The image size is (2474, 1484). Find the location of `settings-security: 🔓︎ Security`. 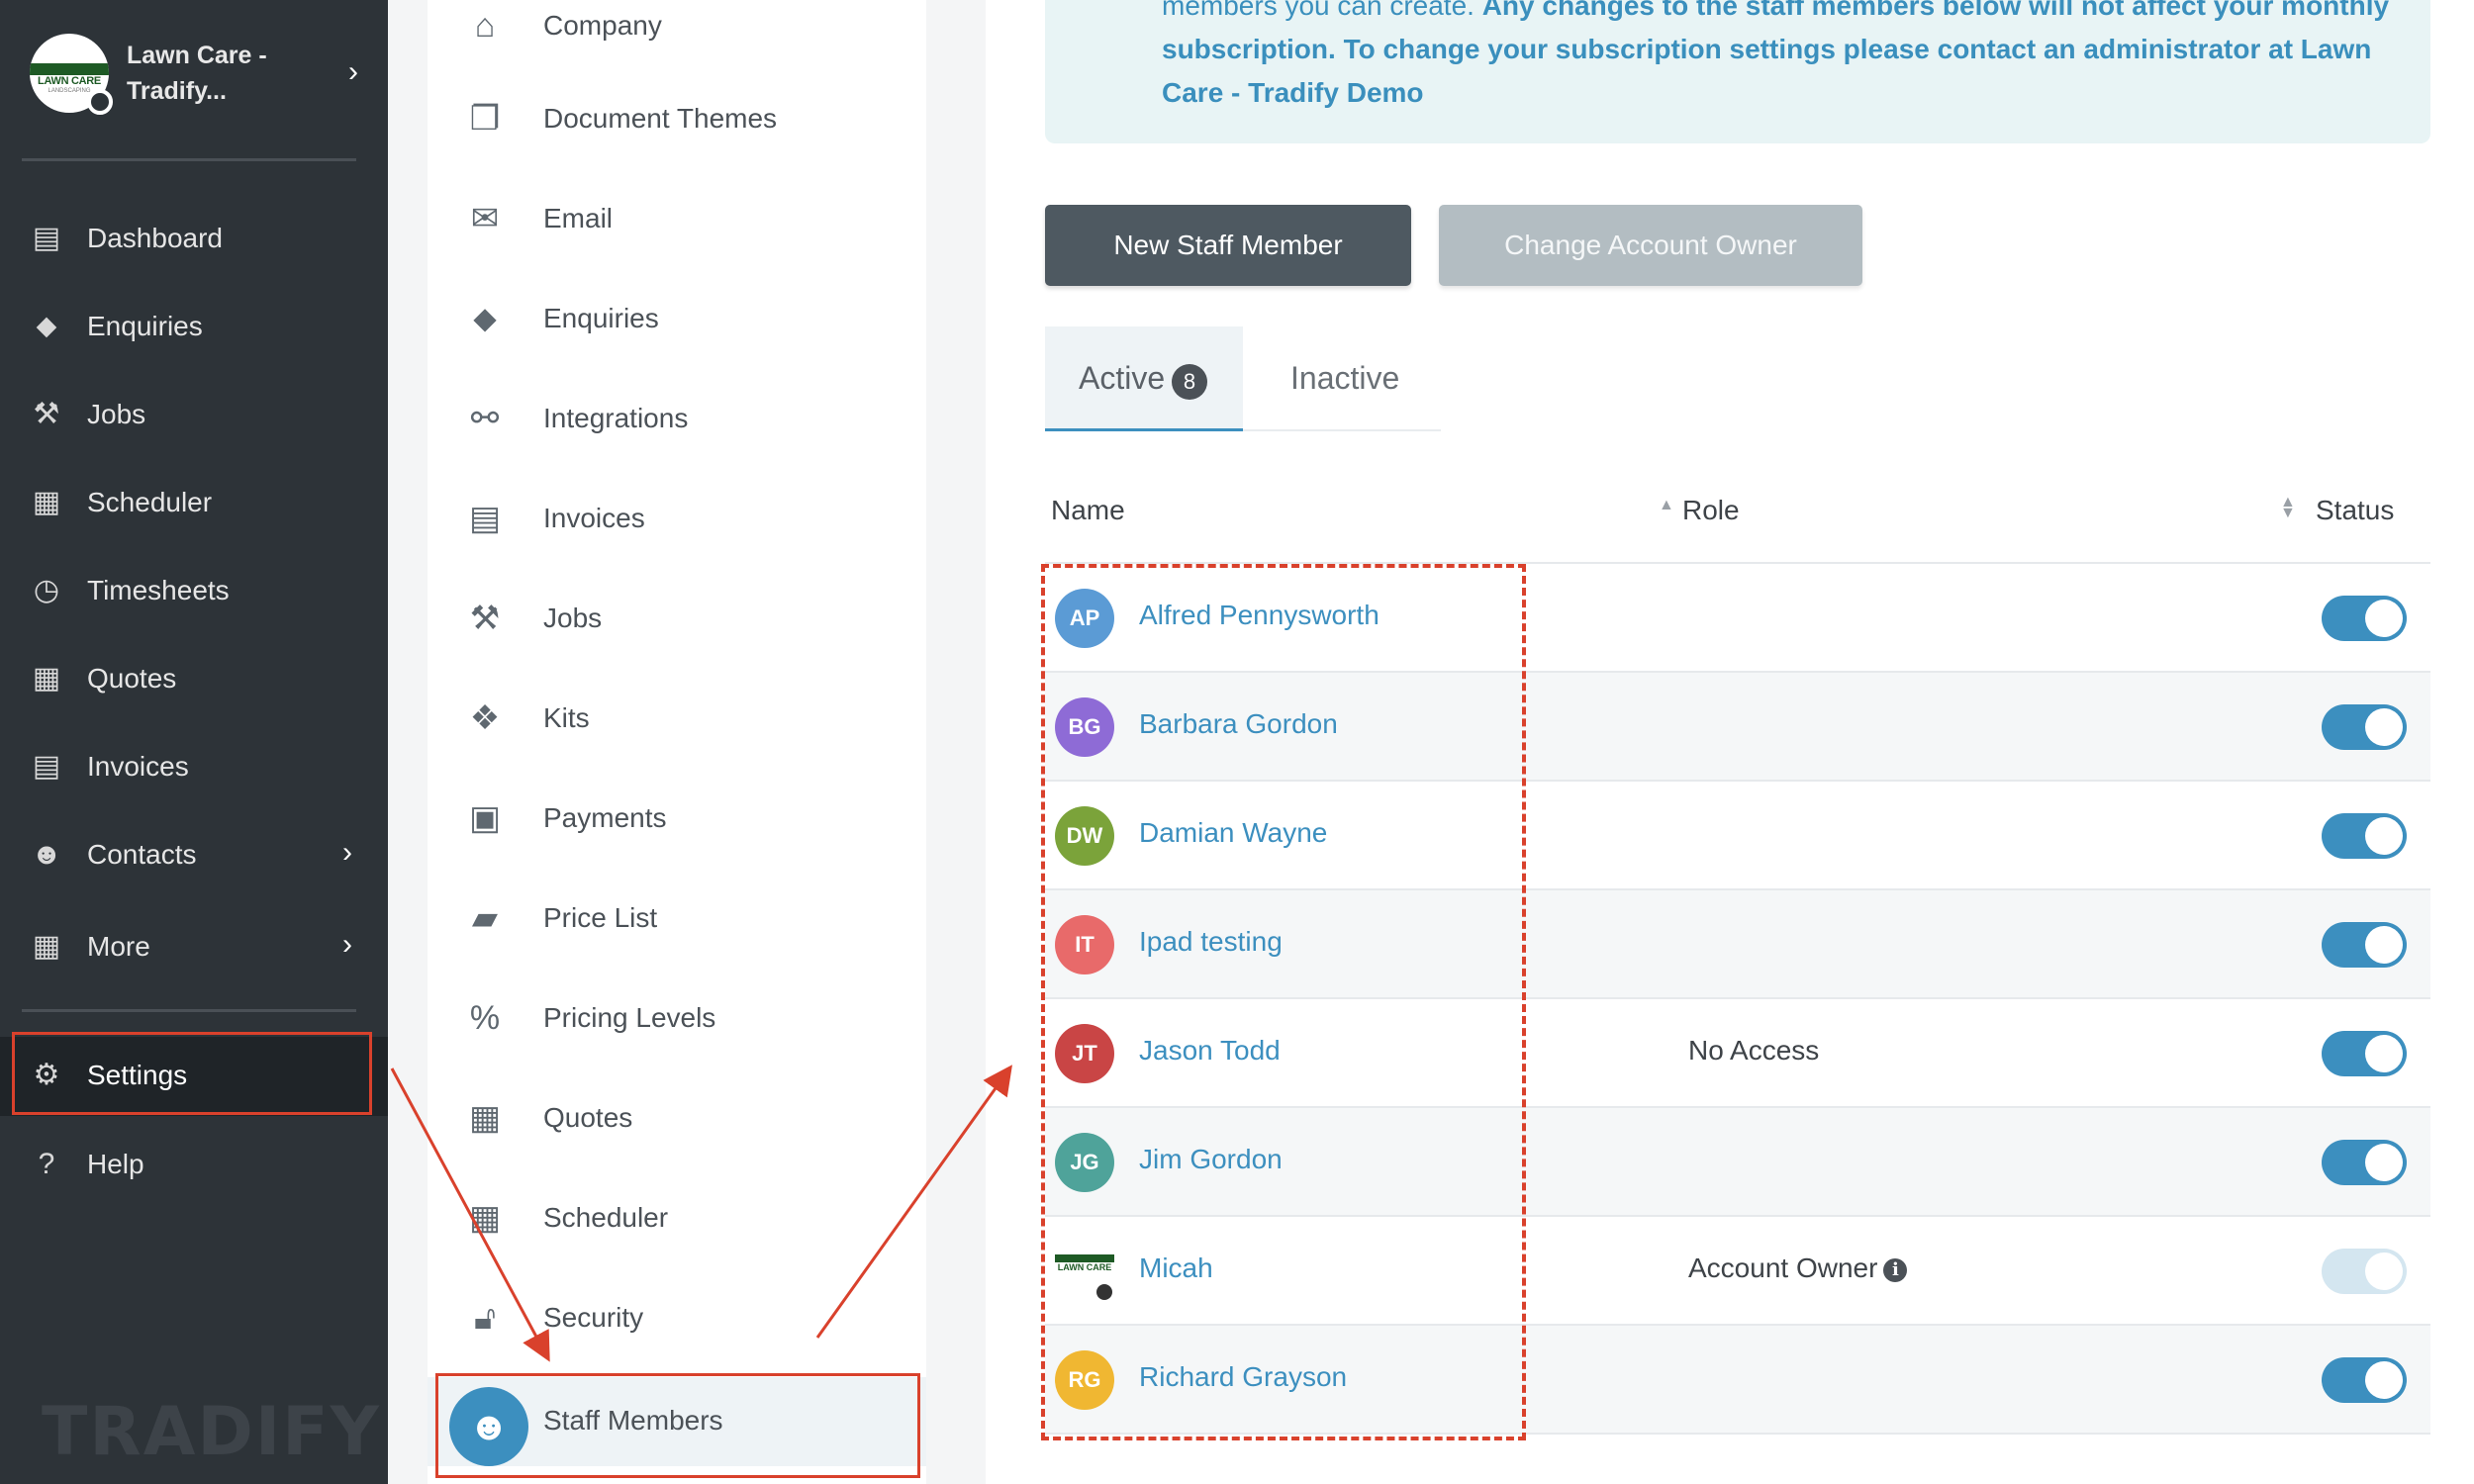

settings-security: 🔓︎ Security is located at coordinates (677, 1316).